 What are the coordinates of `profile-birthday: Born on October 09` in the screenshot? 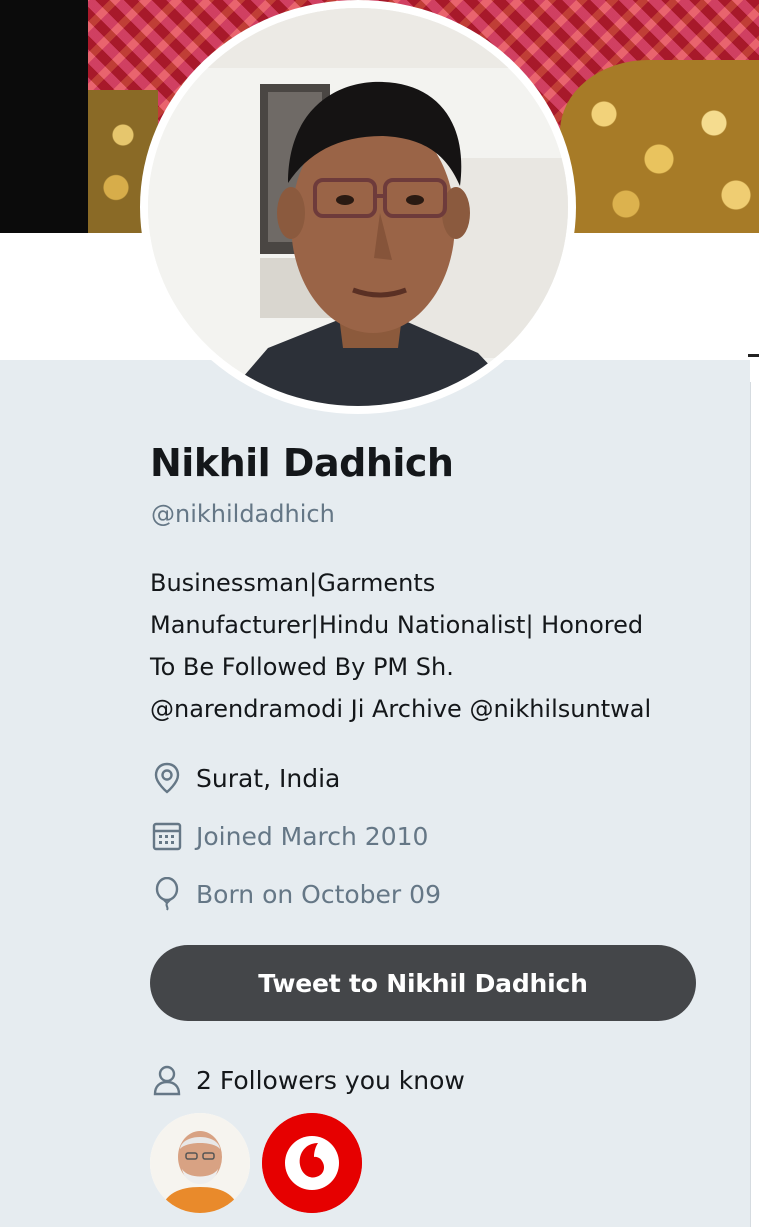 It's located at (296, 894).